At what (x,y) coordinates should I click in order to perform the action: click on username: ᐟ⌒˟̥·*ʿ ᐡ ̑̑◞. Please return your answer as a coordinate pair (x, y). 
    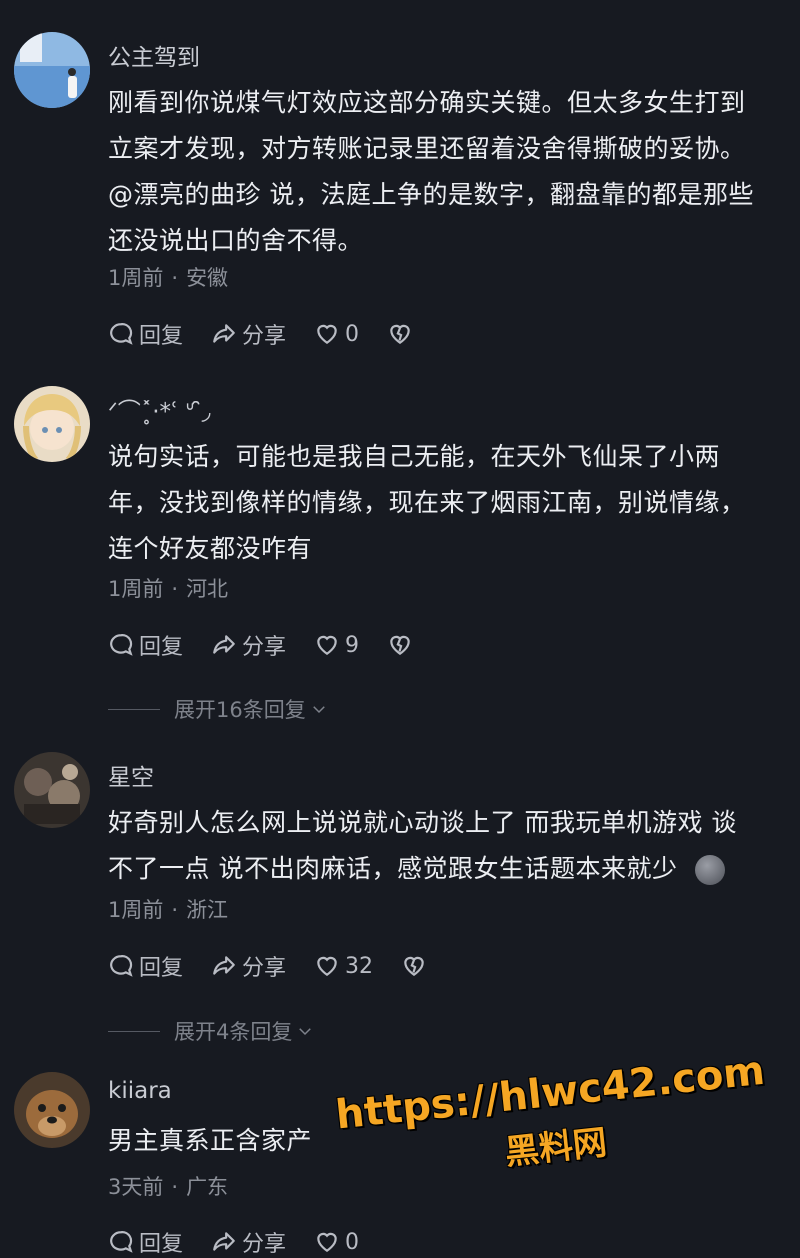
    Looking at the image, I should click on (159, 409).